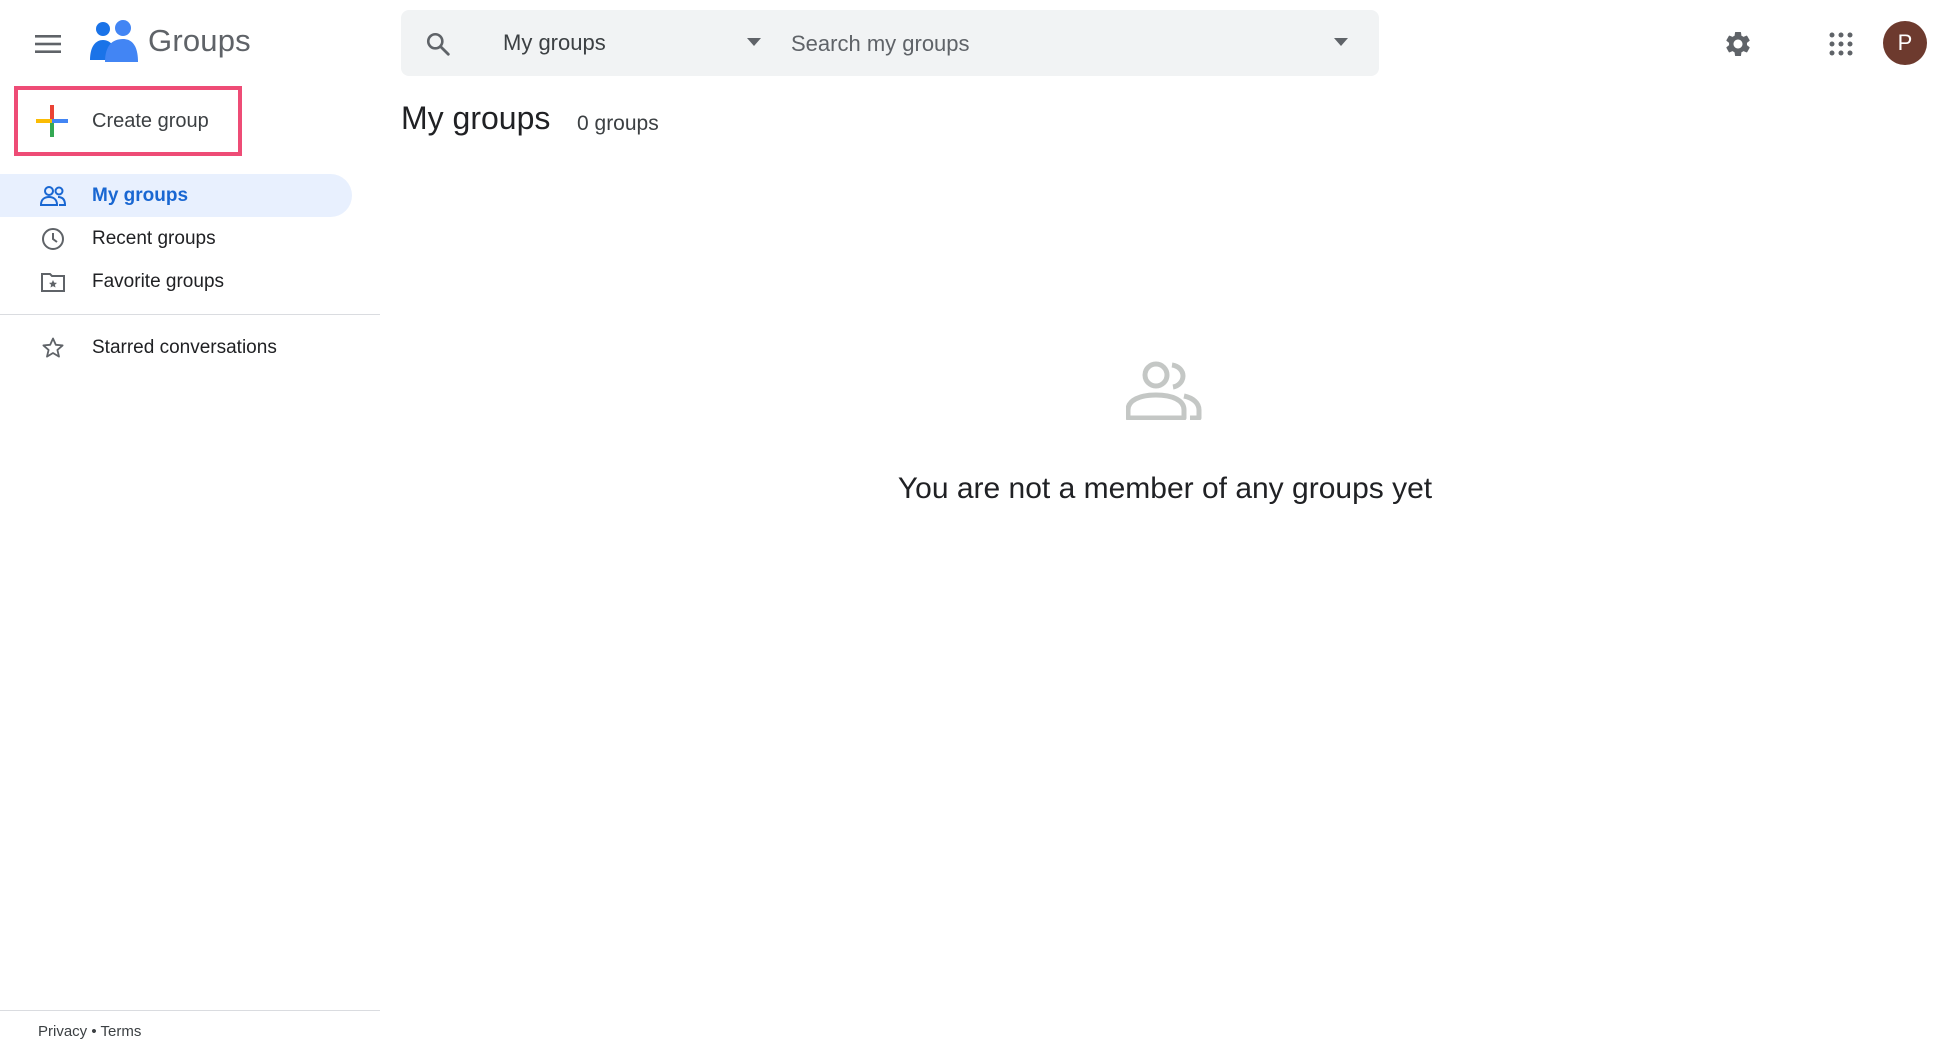 The height and width of the screenshot is (1054, 1941). Describe the element at coordinates (190, 1010) in the screenshot. I see `footer-divider` at that location.